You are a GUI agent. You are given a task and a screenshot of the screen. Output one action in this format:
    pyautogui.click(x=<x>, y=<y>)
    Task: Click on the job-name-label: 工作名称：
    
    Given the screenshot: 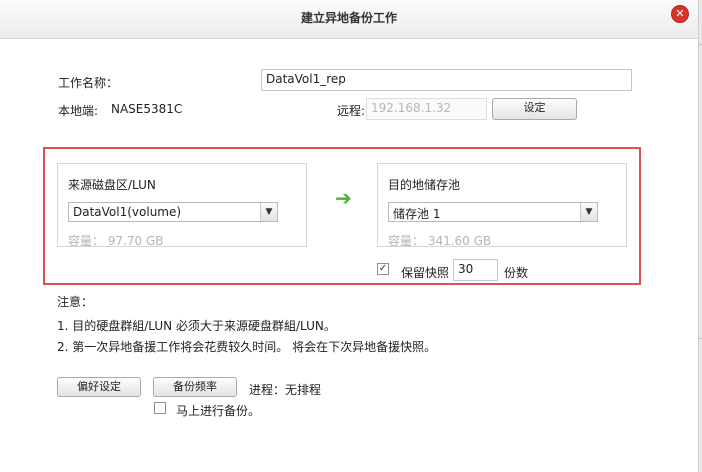 What is the action you would take?
    pyautogui.click(x=88, y=83)
    